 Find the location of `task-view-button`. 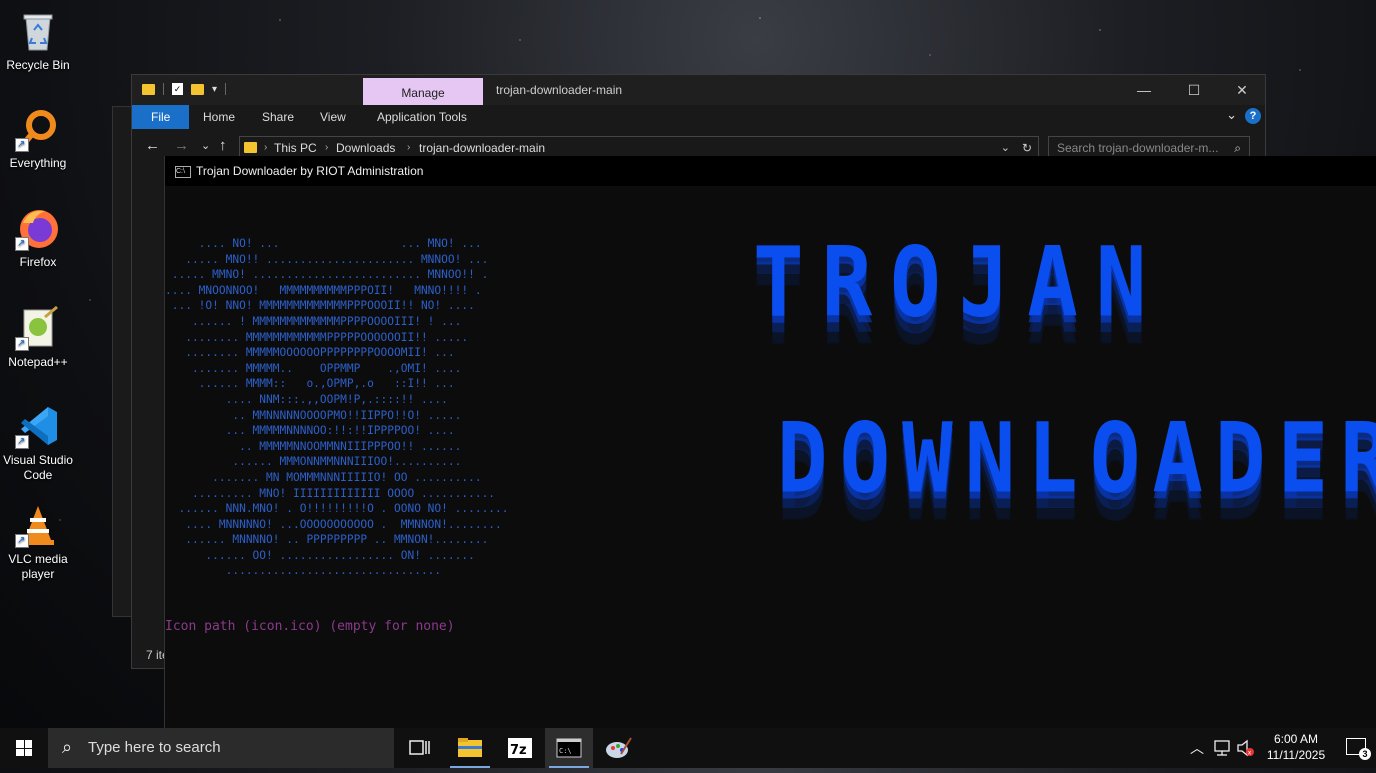

task-view-button is located at coordinates (419, 748).